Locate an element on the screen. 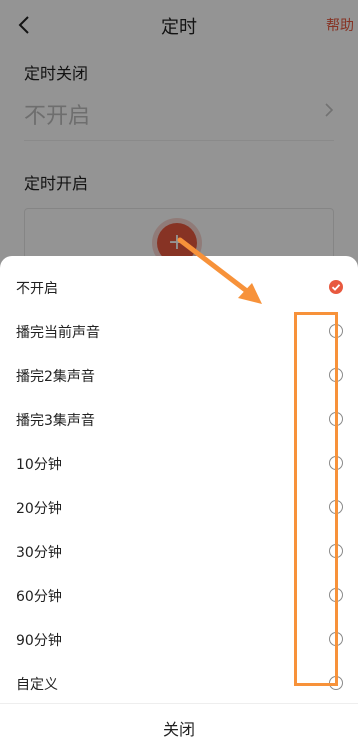 The image size is (358, 742). option-label: 60分钟 is located at coordinates (39, 597).